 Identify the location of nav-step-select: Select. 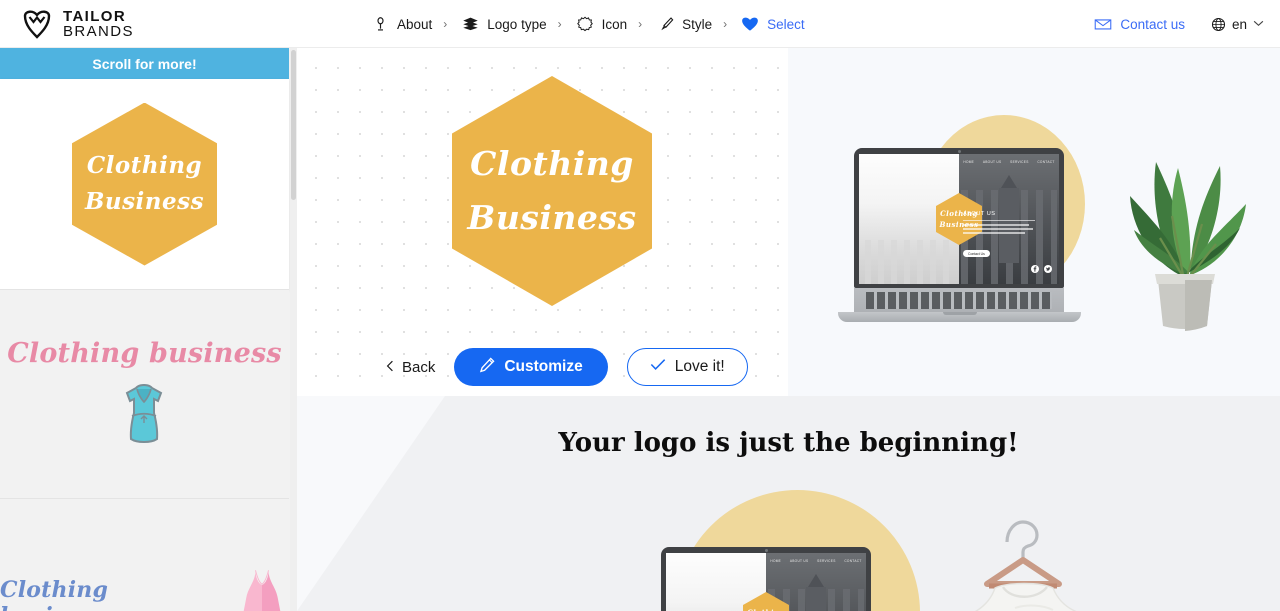
(772, 24).